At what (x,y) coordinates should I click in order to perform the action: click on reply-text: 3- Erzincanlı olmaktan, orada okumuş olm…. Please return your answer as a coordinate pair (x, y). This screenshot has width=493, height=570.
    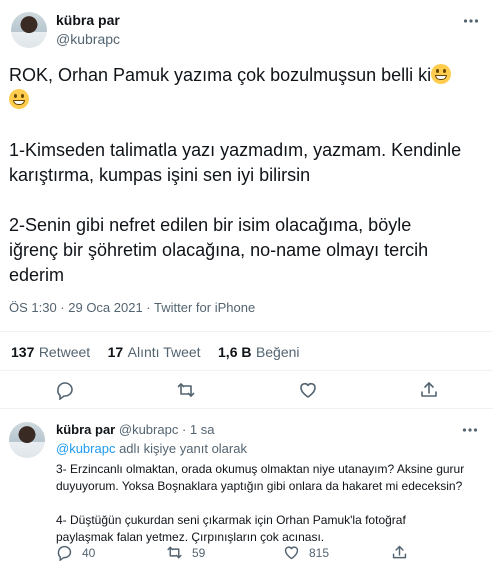
    Looking at the image, I should click on (272, 503).